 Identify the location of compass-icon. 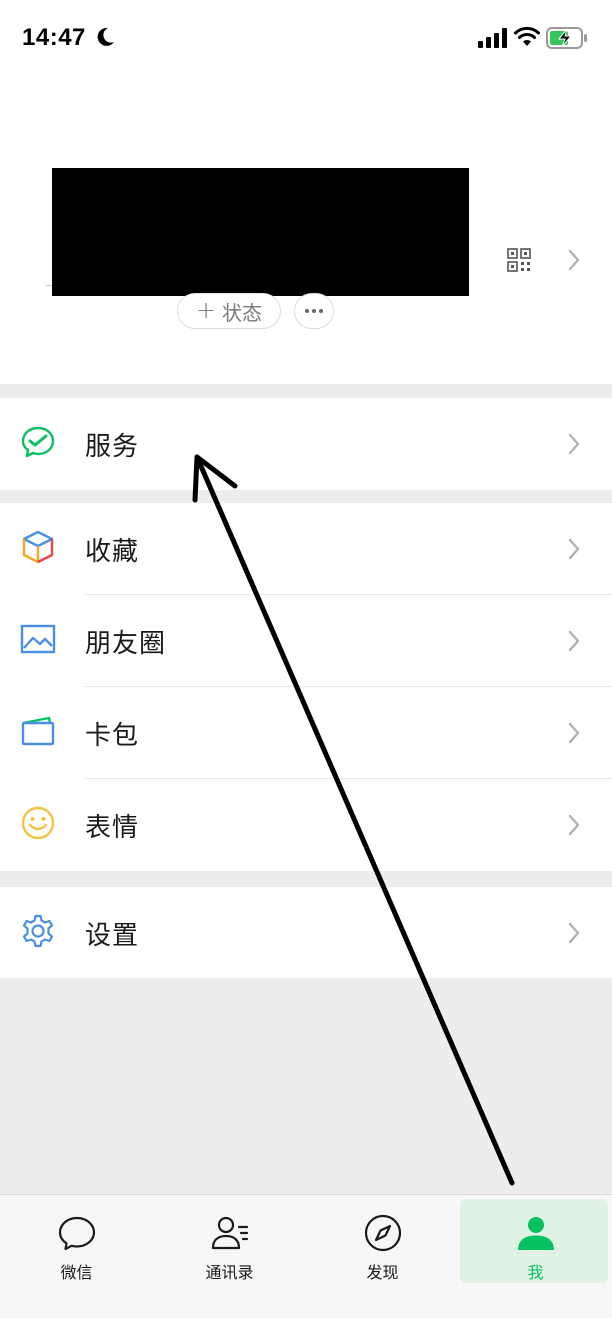
(382, 1233).